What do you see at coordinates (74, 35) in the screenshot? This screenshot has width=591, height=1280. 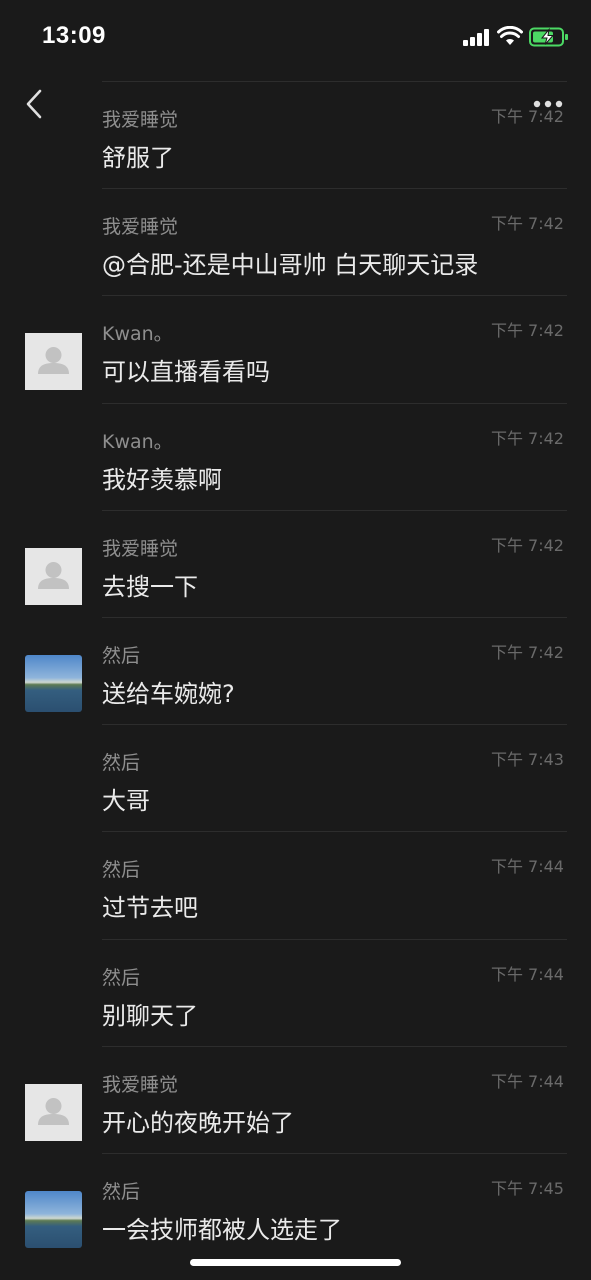 I see `status-time: 13:09` at bounding box center [74, 35].